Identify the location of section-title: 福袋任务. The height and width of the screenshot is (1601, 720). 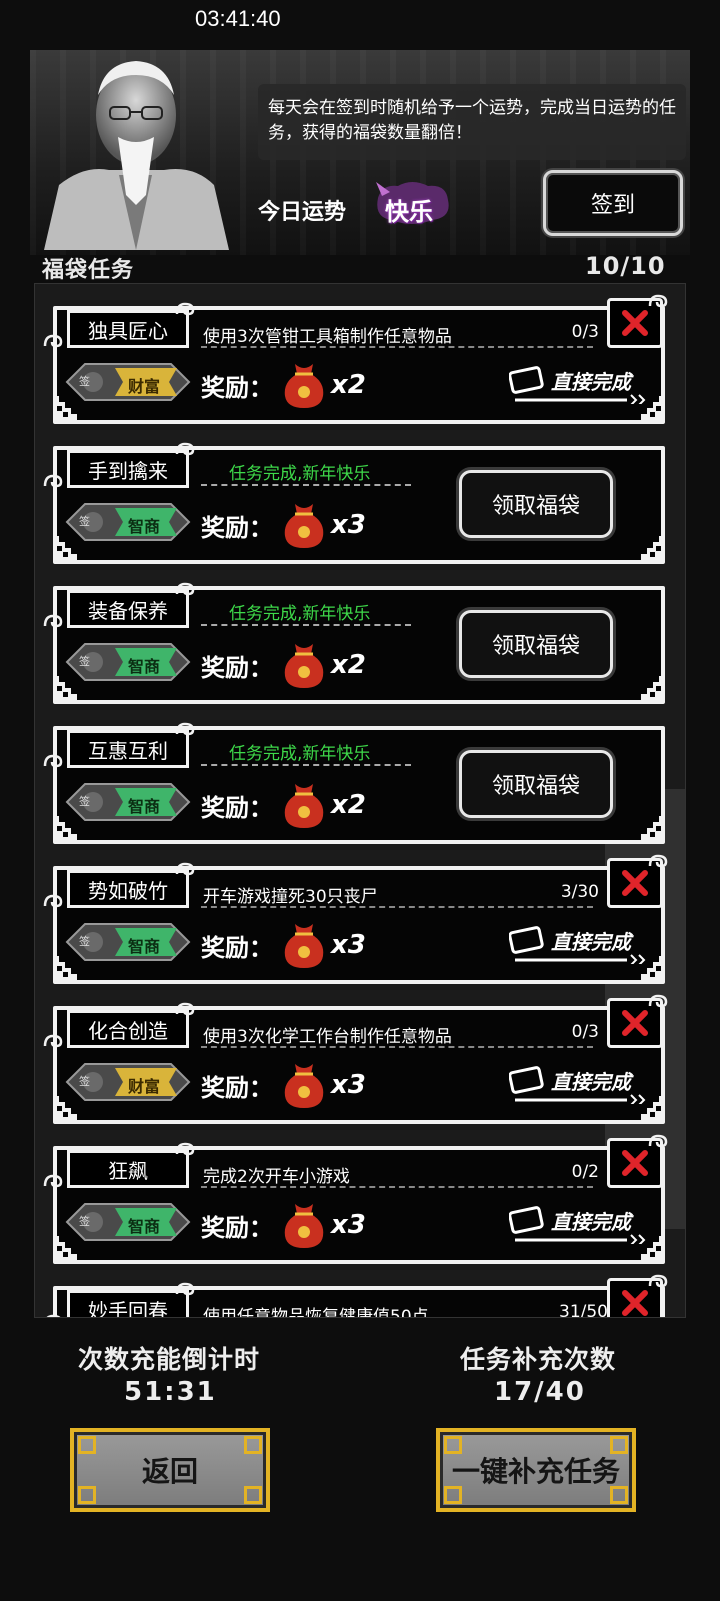
(88, 270).